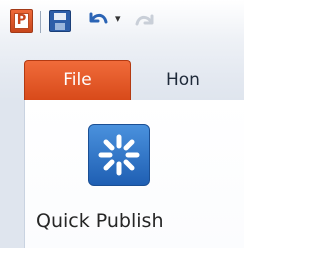 The height and width of the screenshot is (265, 320). I want to click on tab-home: Hon, so click(183, 80).